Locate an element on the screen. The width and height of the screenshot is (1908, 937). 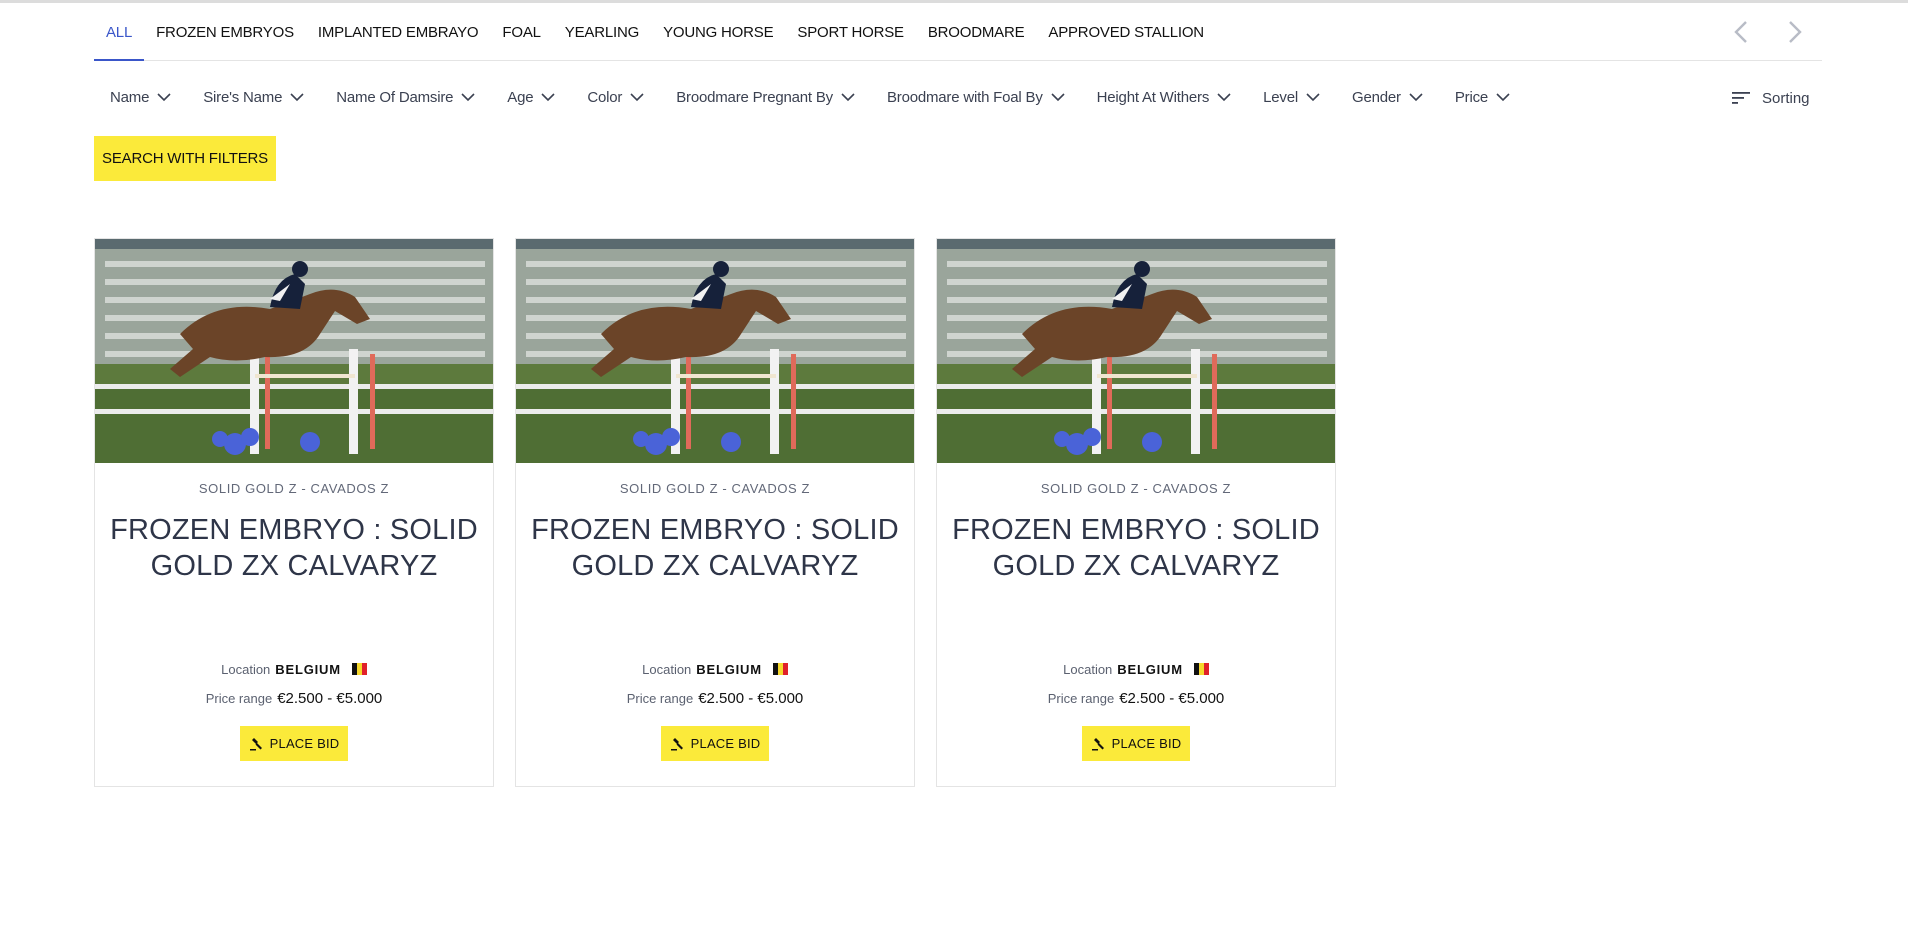
filter-label: Name is located at coordinates (130, 97).